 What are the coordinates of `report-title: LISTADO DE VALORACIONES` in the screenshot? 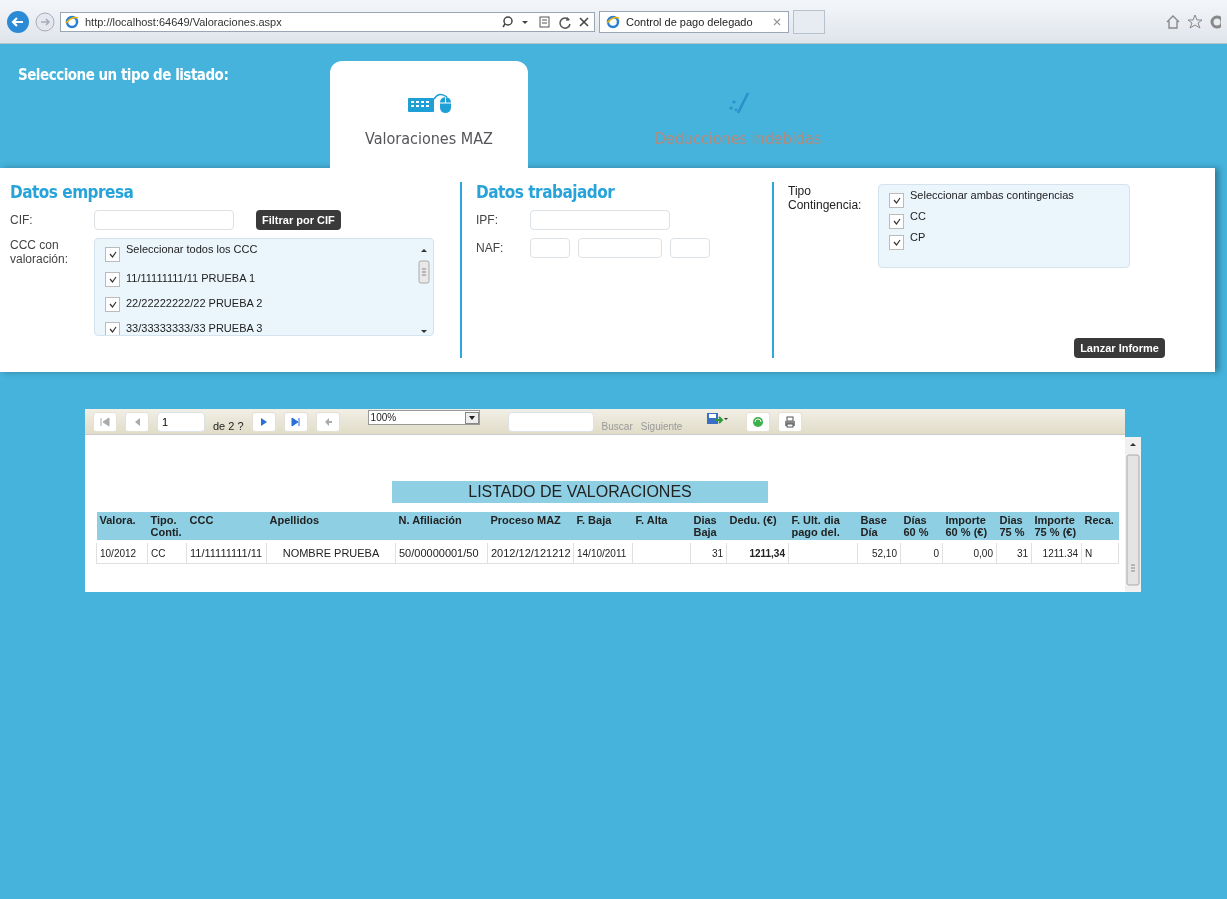 It's located at (580, 492).